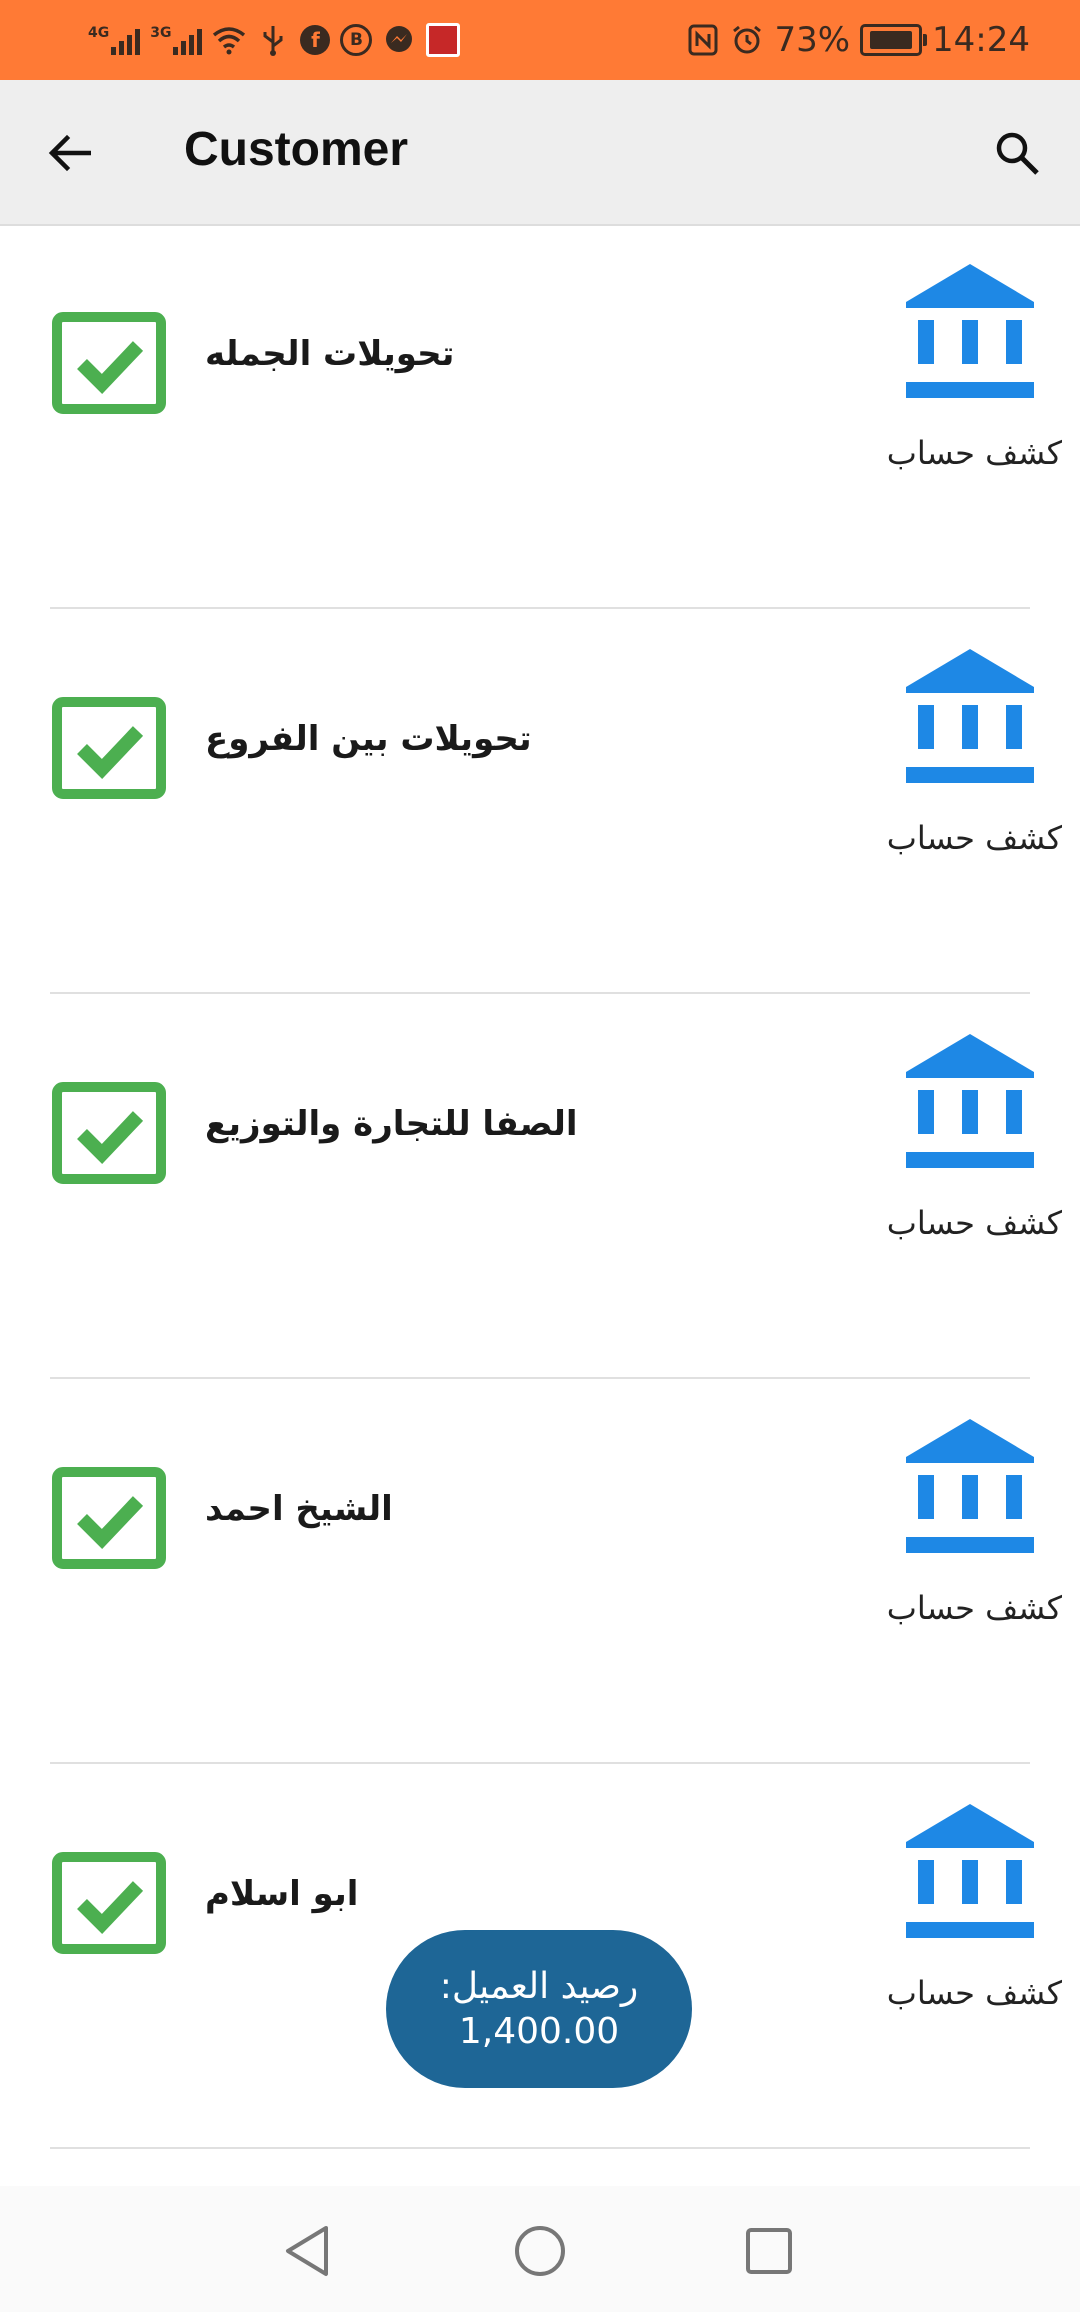 The width and height of the screenshot is (1080, 2312). I want to click on row-divider, so click(540, 2148).